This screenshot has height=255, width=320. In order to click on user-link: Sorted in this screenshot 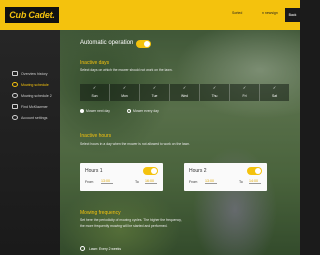, I will do `click(237, 13)`.